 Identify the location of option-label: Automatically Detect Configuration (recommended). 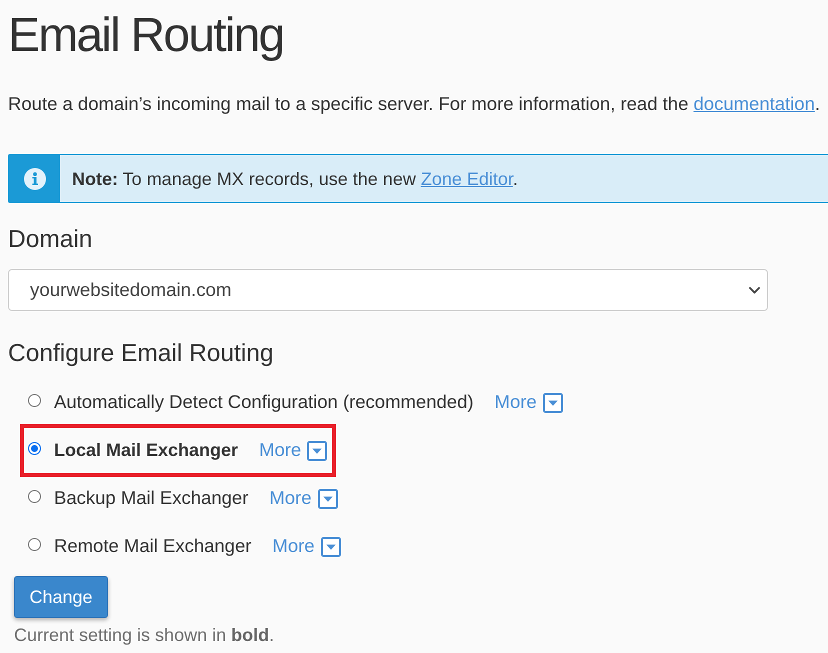
(264, 402).